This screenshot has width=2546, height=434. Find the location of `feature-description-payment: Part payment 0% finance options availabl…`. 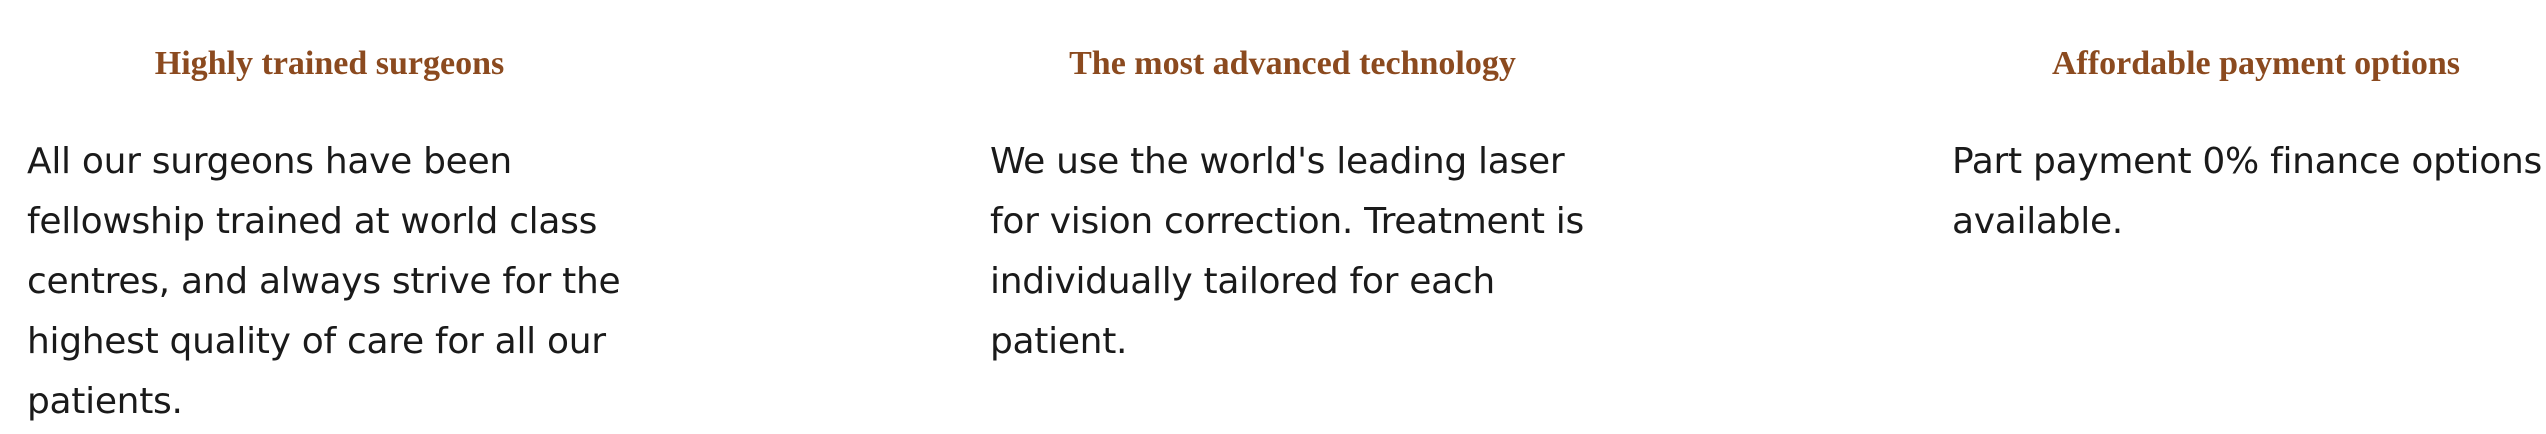

feature-description-payment: Part payment 0% finance options availabl… is located at coordinates (2247, 191).